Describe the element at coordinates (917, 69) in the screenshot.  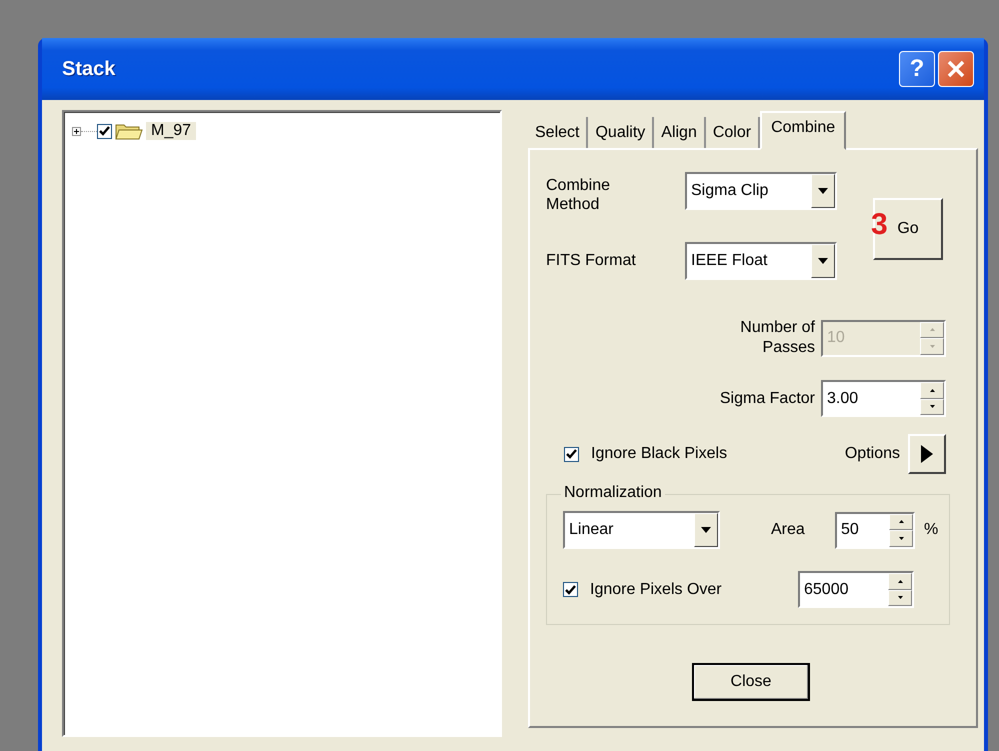
I see `help-button: ?` at that location.